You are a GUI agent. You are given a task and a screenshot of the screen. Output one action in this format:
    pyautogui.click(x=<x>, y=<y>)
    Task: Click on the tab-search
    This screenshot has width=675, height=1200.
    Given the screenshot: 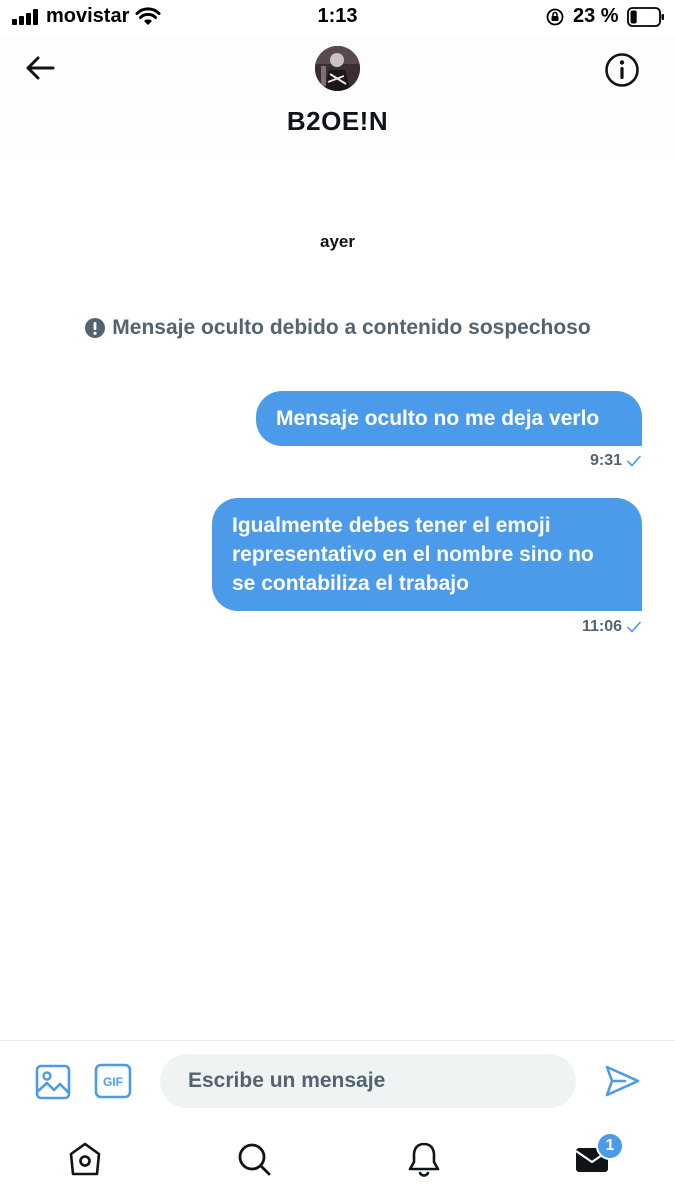 What is the action you would take?
    pyautogui.click(x=254, y=1159)
    